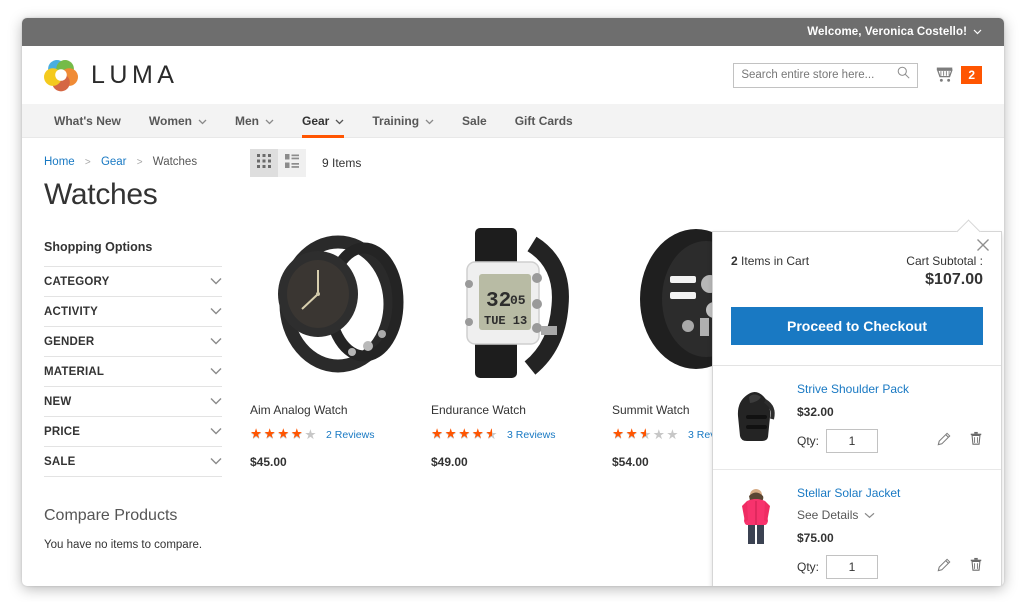  I want to click on filter-label: ACTIVITY, so click(71, 311).